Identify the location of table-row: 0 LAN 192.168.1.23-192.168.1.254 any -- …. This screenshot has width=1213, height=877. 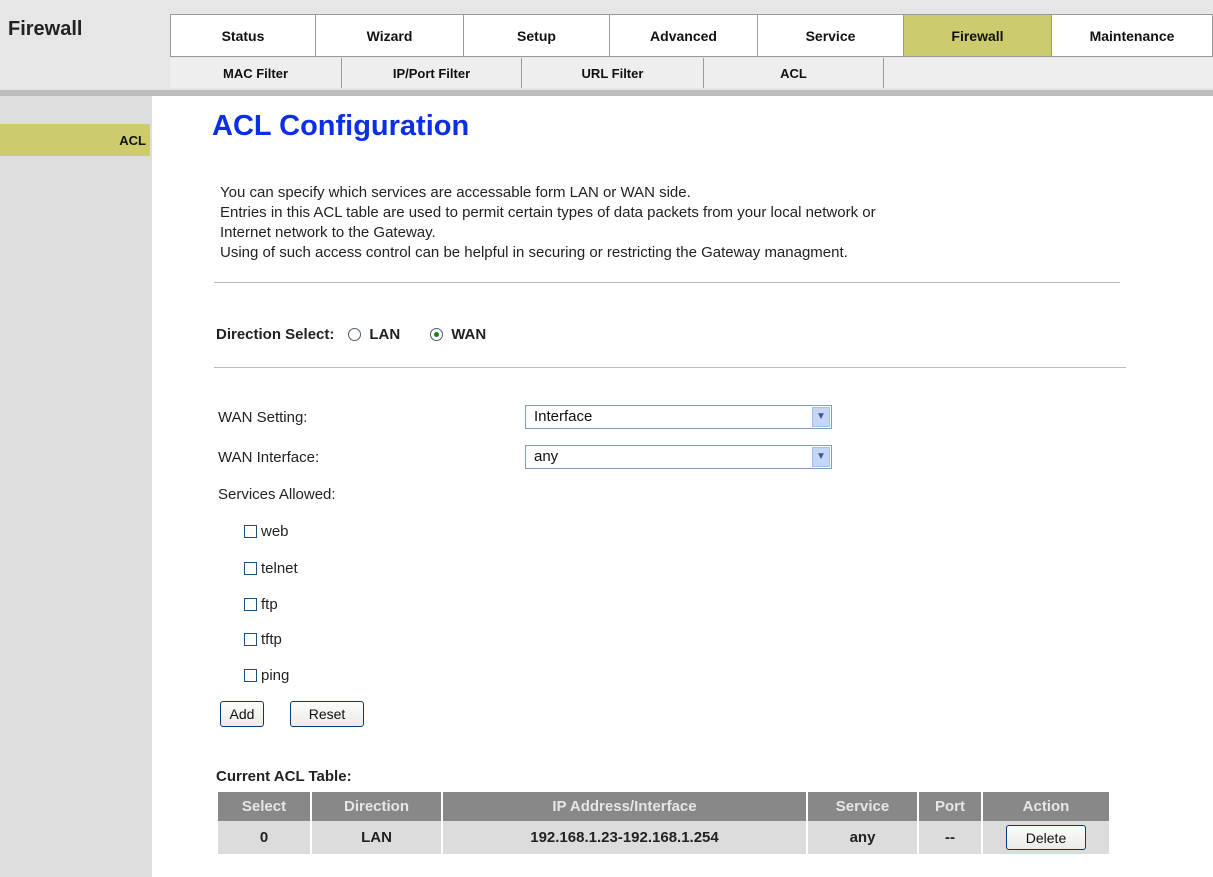
(663, 837).